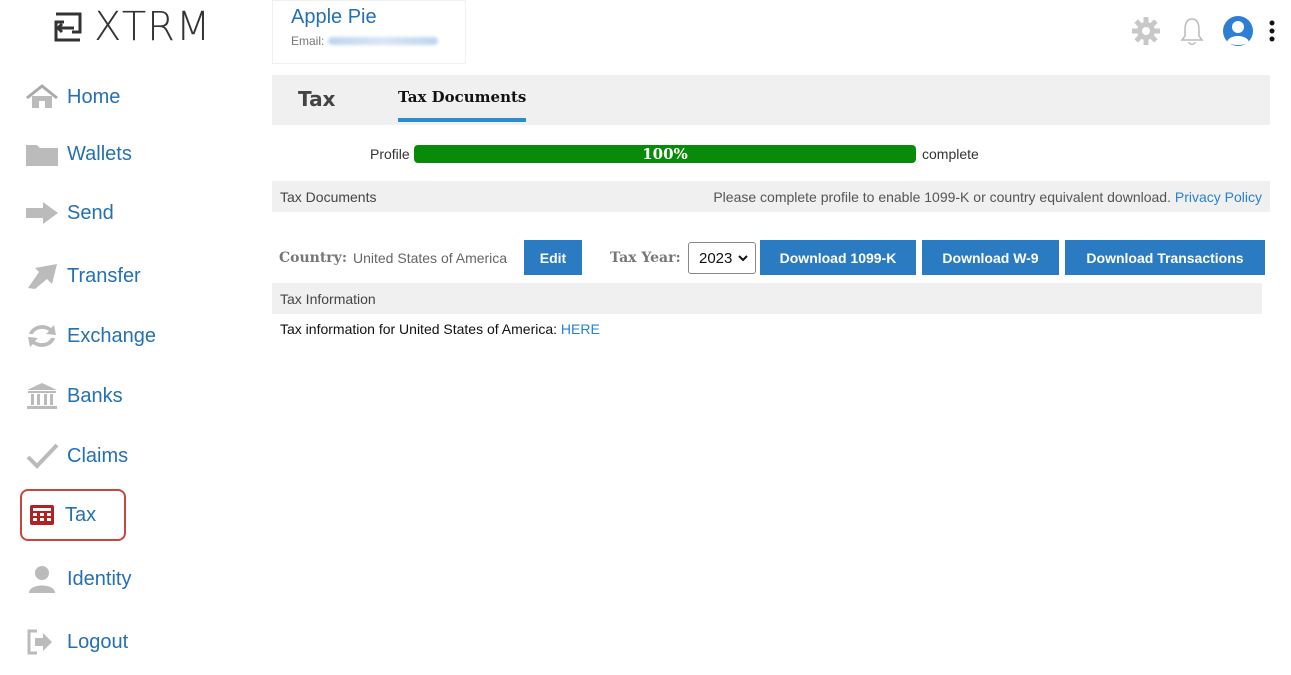  I want to click on progress-percent: 100%, so click(665, 154).